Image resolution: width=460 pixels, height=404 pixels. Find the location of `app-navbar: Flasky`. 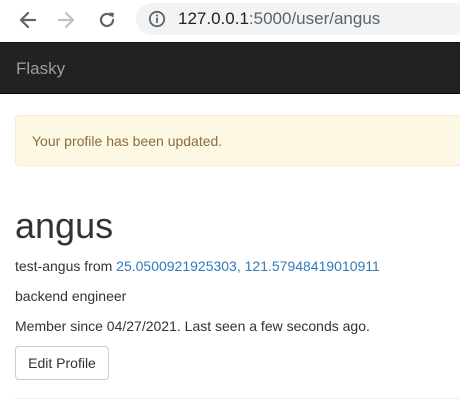

app-navbar: Flasky is located at coordinates (230, 68).